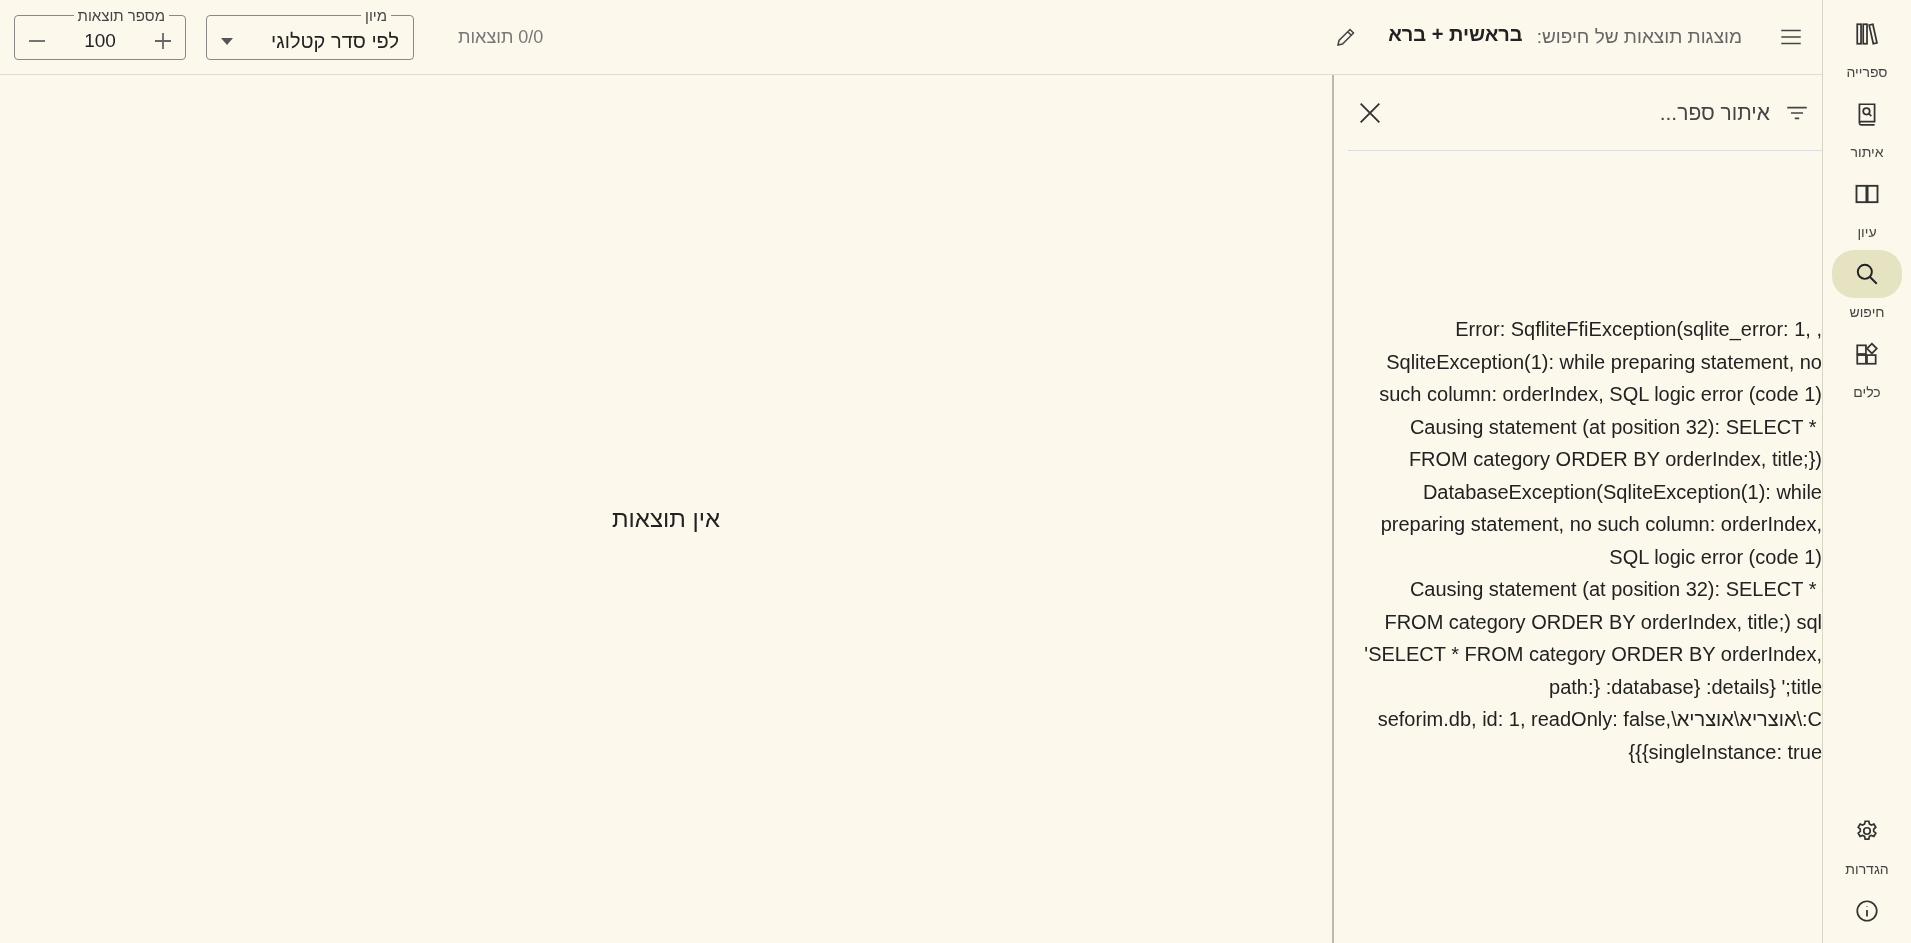 The width and height of the screenshot is (1911, 943). What do you see at coordinates (37, 41) in the screenshot?
I see `minus-icon` at bounding box center [37, 41].